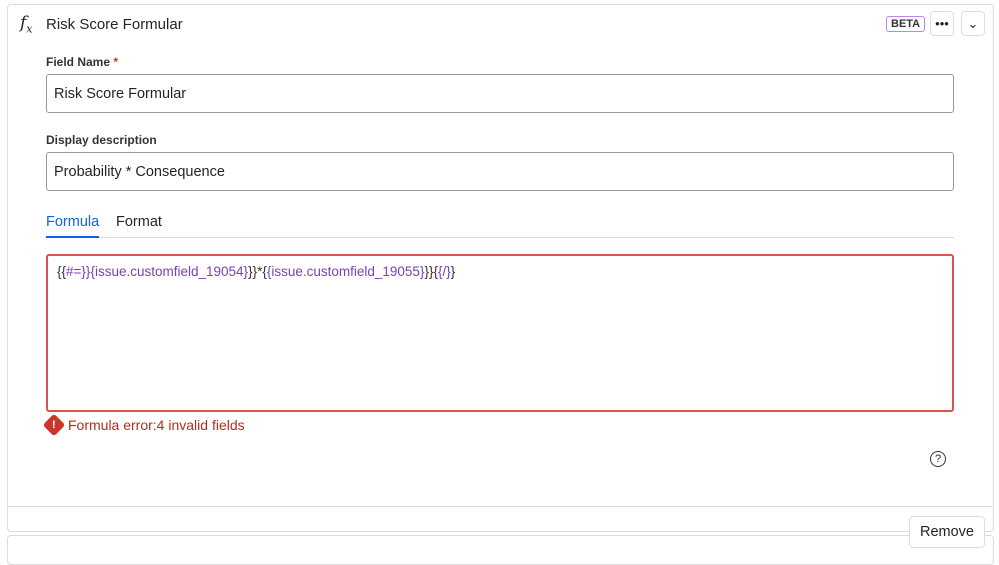 Image resolution: width=999 pixels, height=565 pixels. Describe the element at coordinates (500, 506) in the screenshot. I see `divider` at that location.